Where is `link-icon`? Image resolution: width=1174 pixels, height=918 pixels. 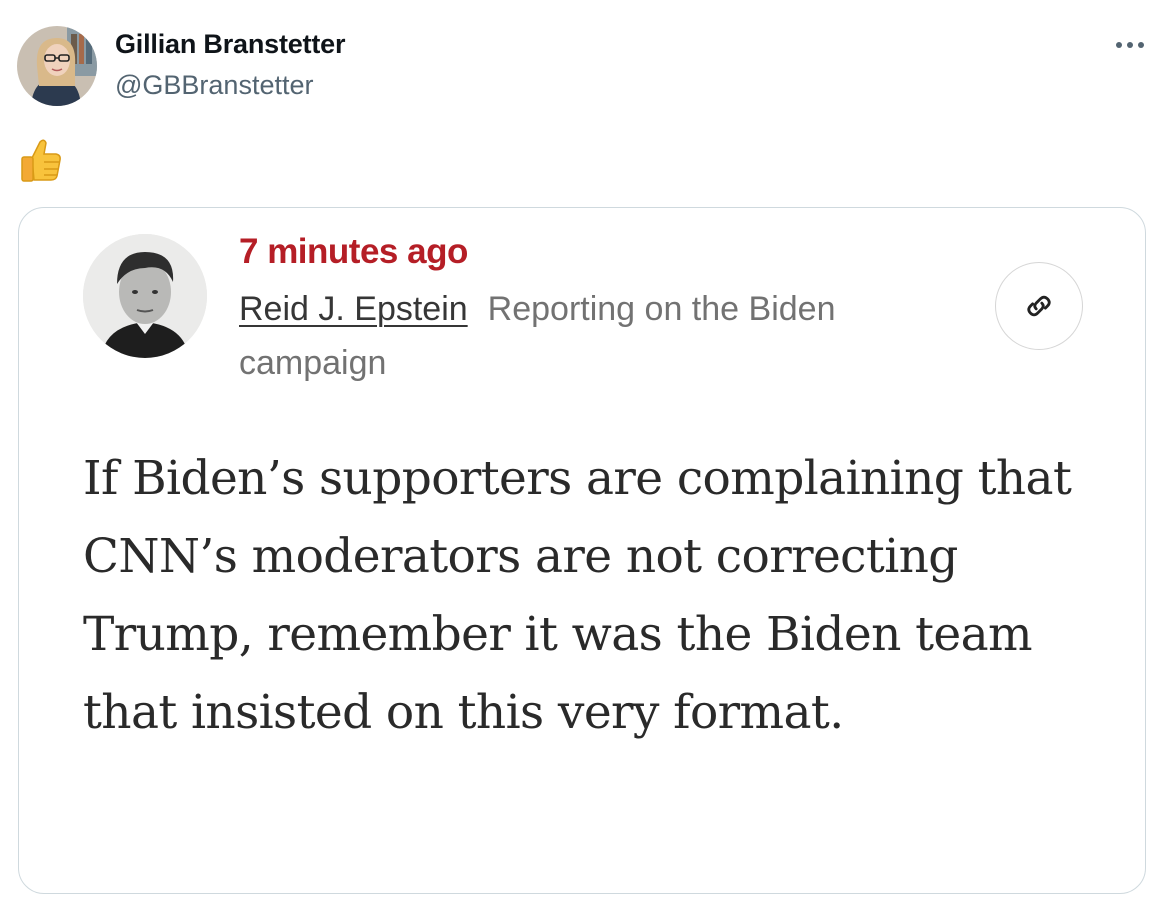 link-icon is located at coordinates (1039, 306).